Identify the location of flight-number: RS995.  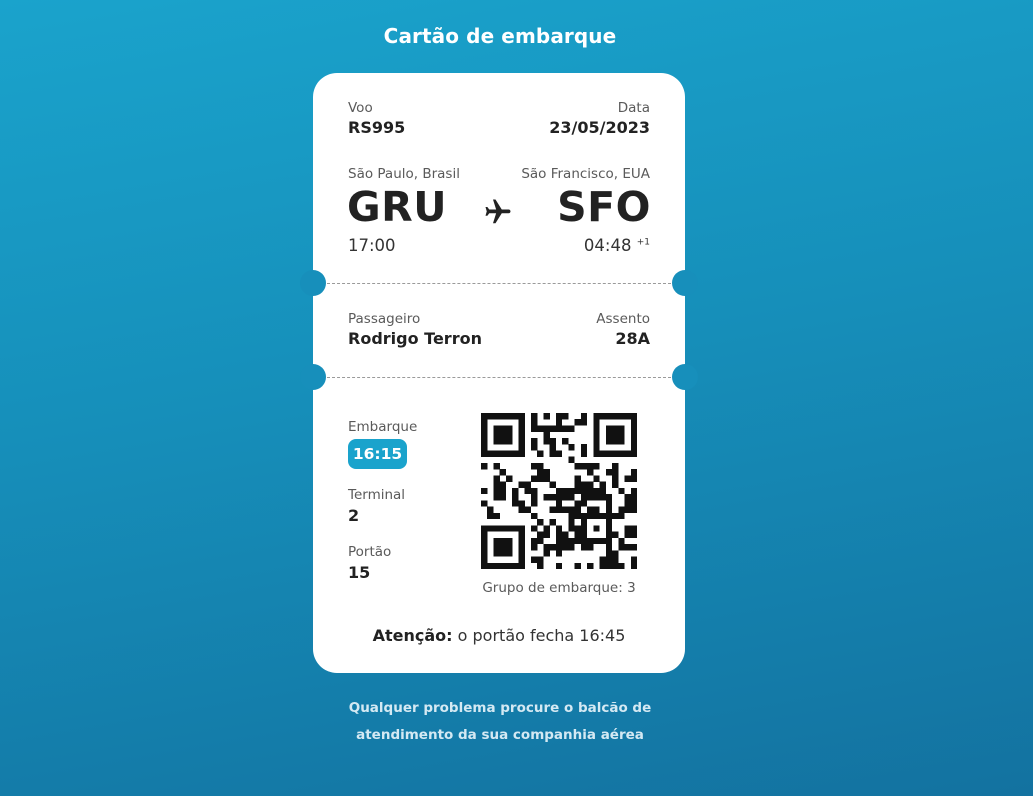
(377, 127).